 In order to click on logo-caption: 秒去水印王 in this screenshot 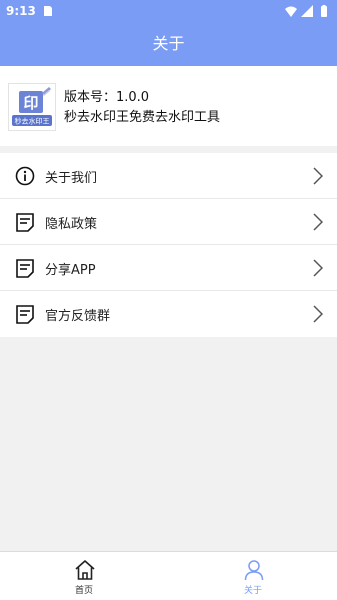, I will do `click(32, 121)`.